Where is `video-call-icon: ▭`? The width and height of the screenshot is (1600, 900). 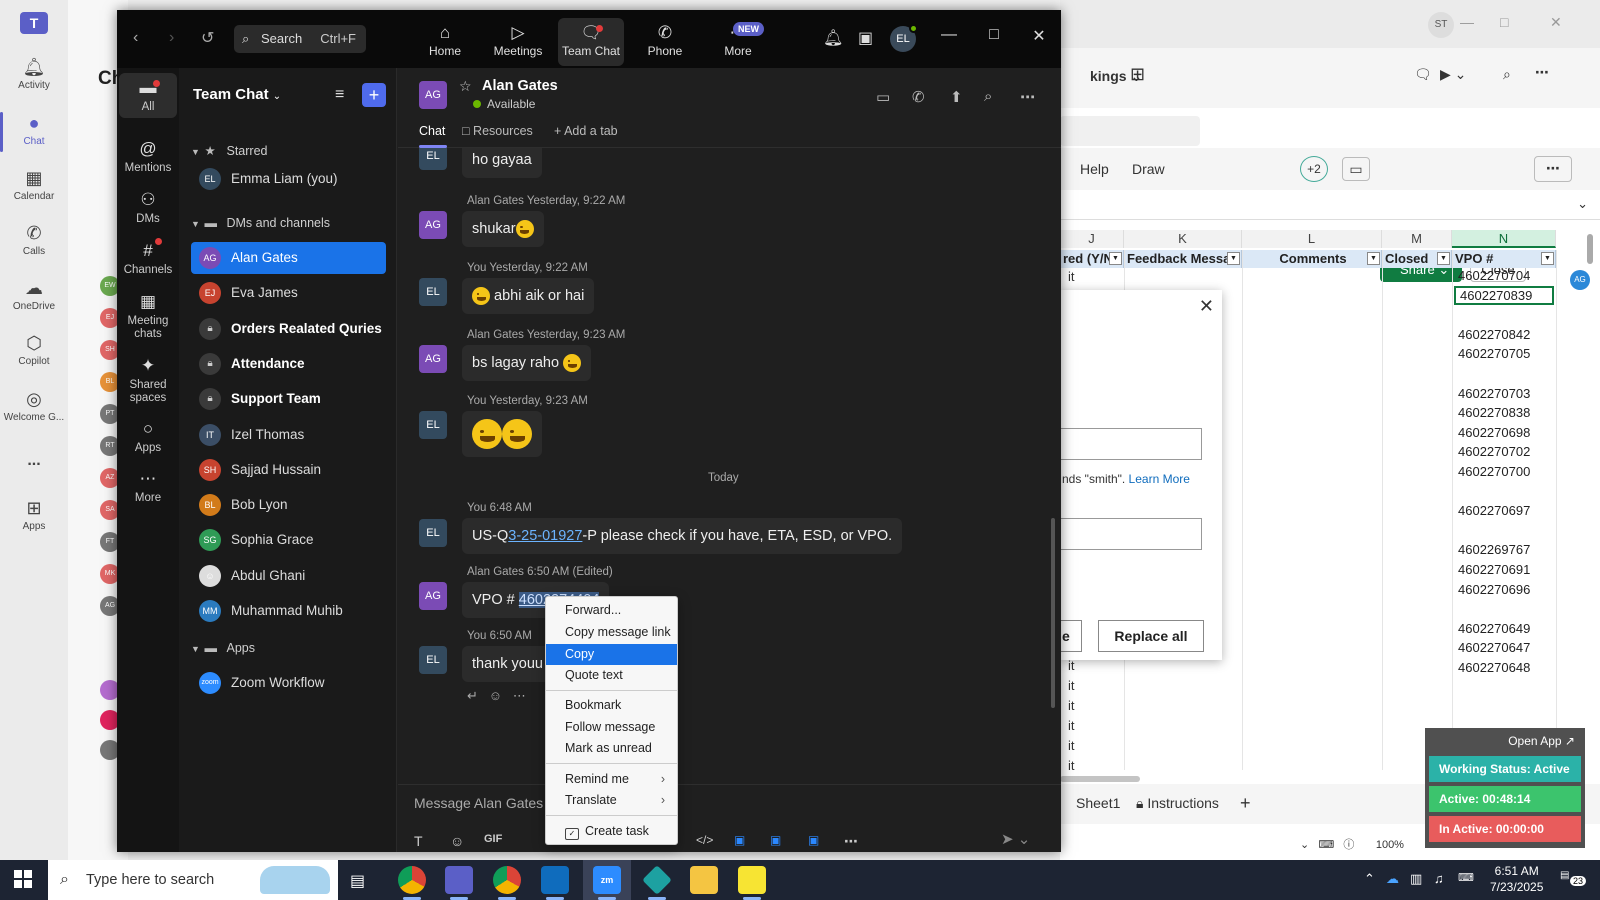
video-call-icon: ▭ is located at coordinates (883, 97).